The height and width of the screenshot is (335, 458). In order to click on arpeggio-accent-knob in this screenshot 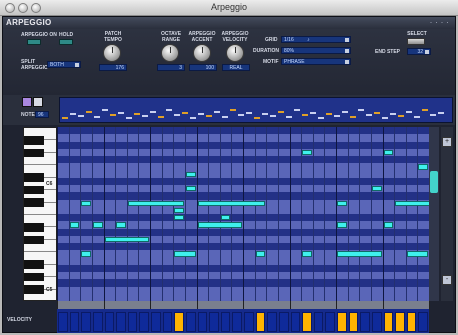, I will do `click(202, 53)`.